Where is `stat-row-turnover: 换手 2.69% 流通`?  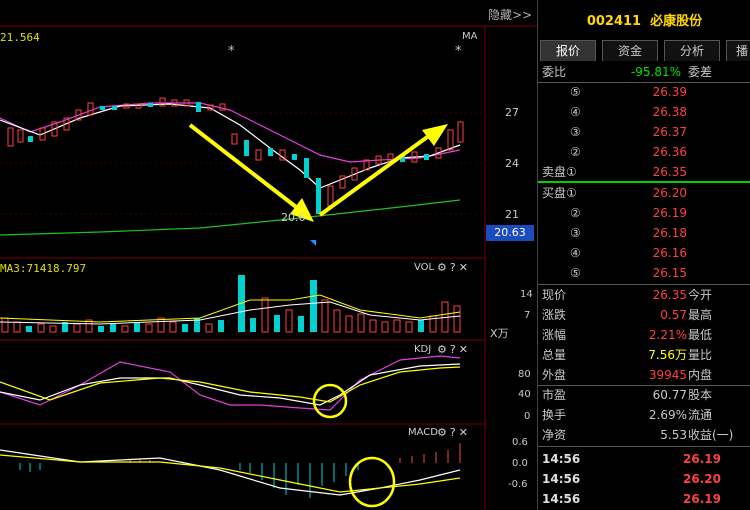 stat-row-turnover: 换手 2.69% 流通 is located at coordinates (644, 415).